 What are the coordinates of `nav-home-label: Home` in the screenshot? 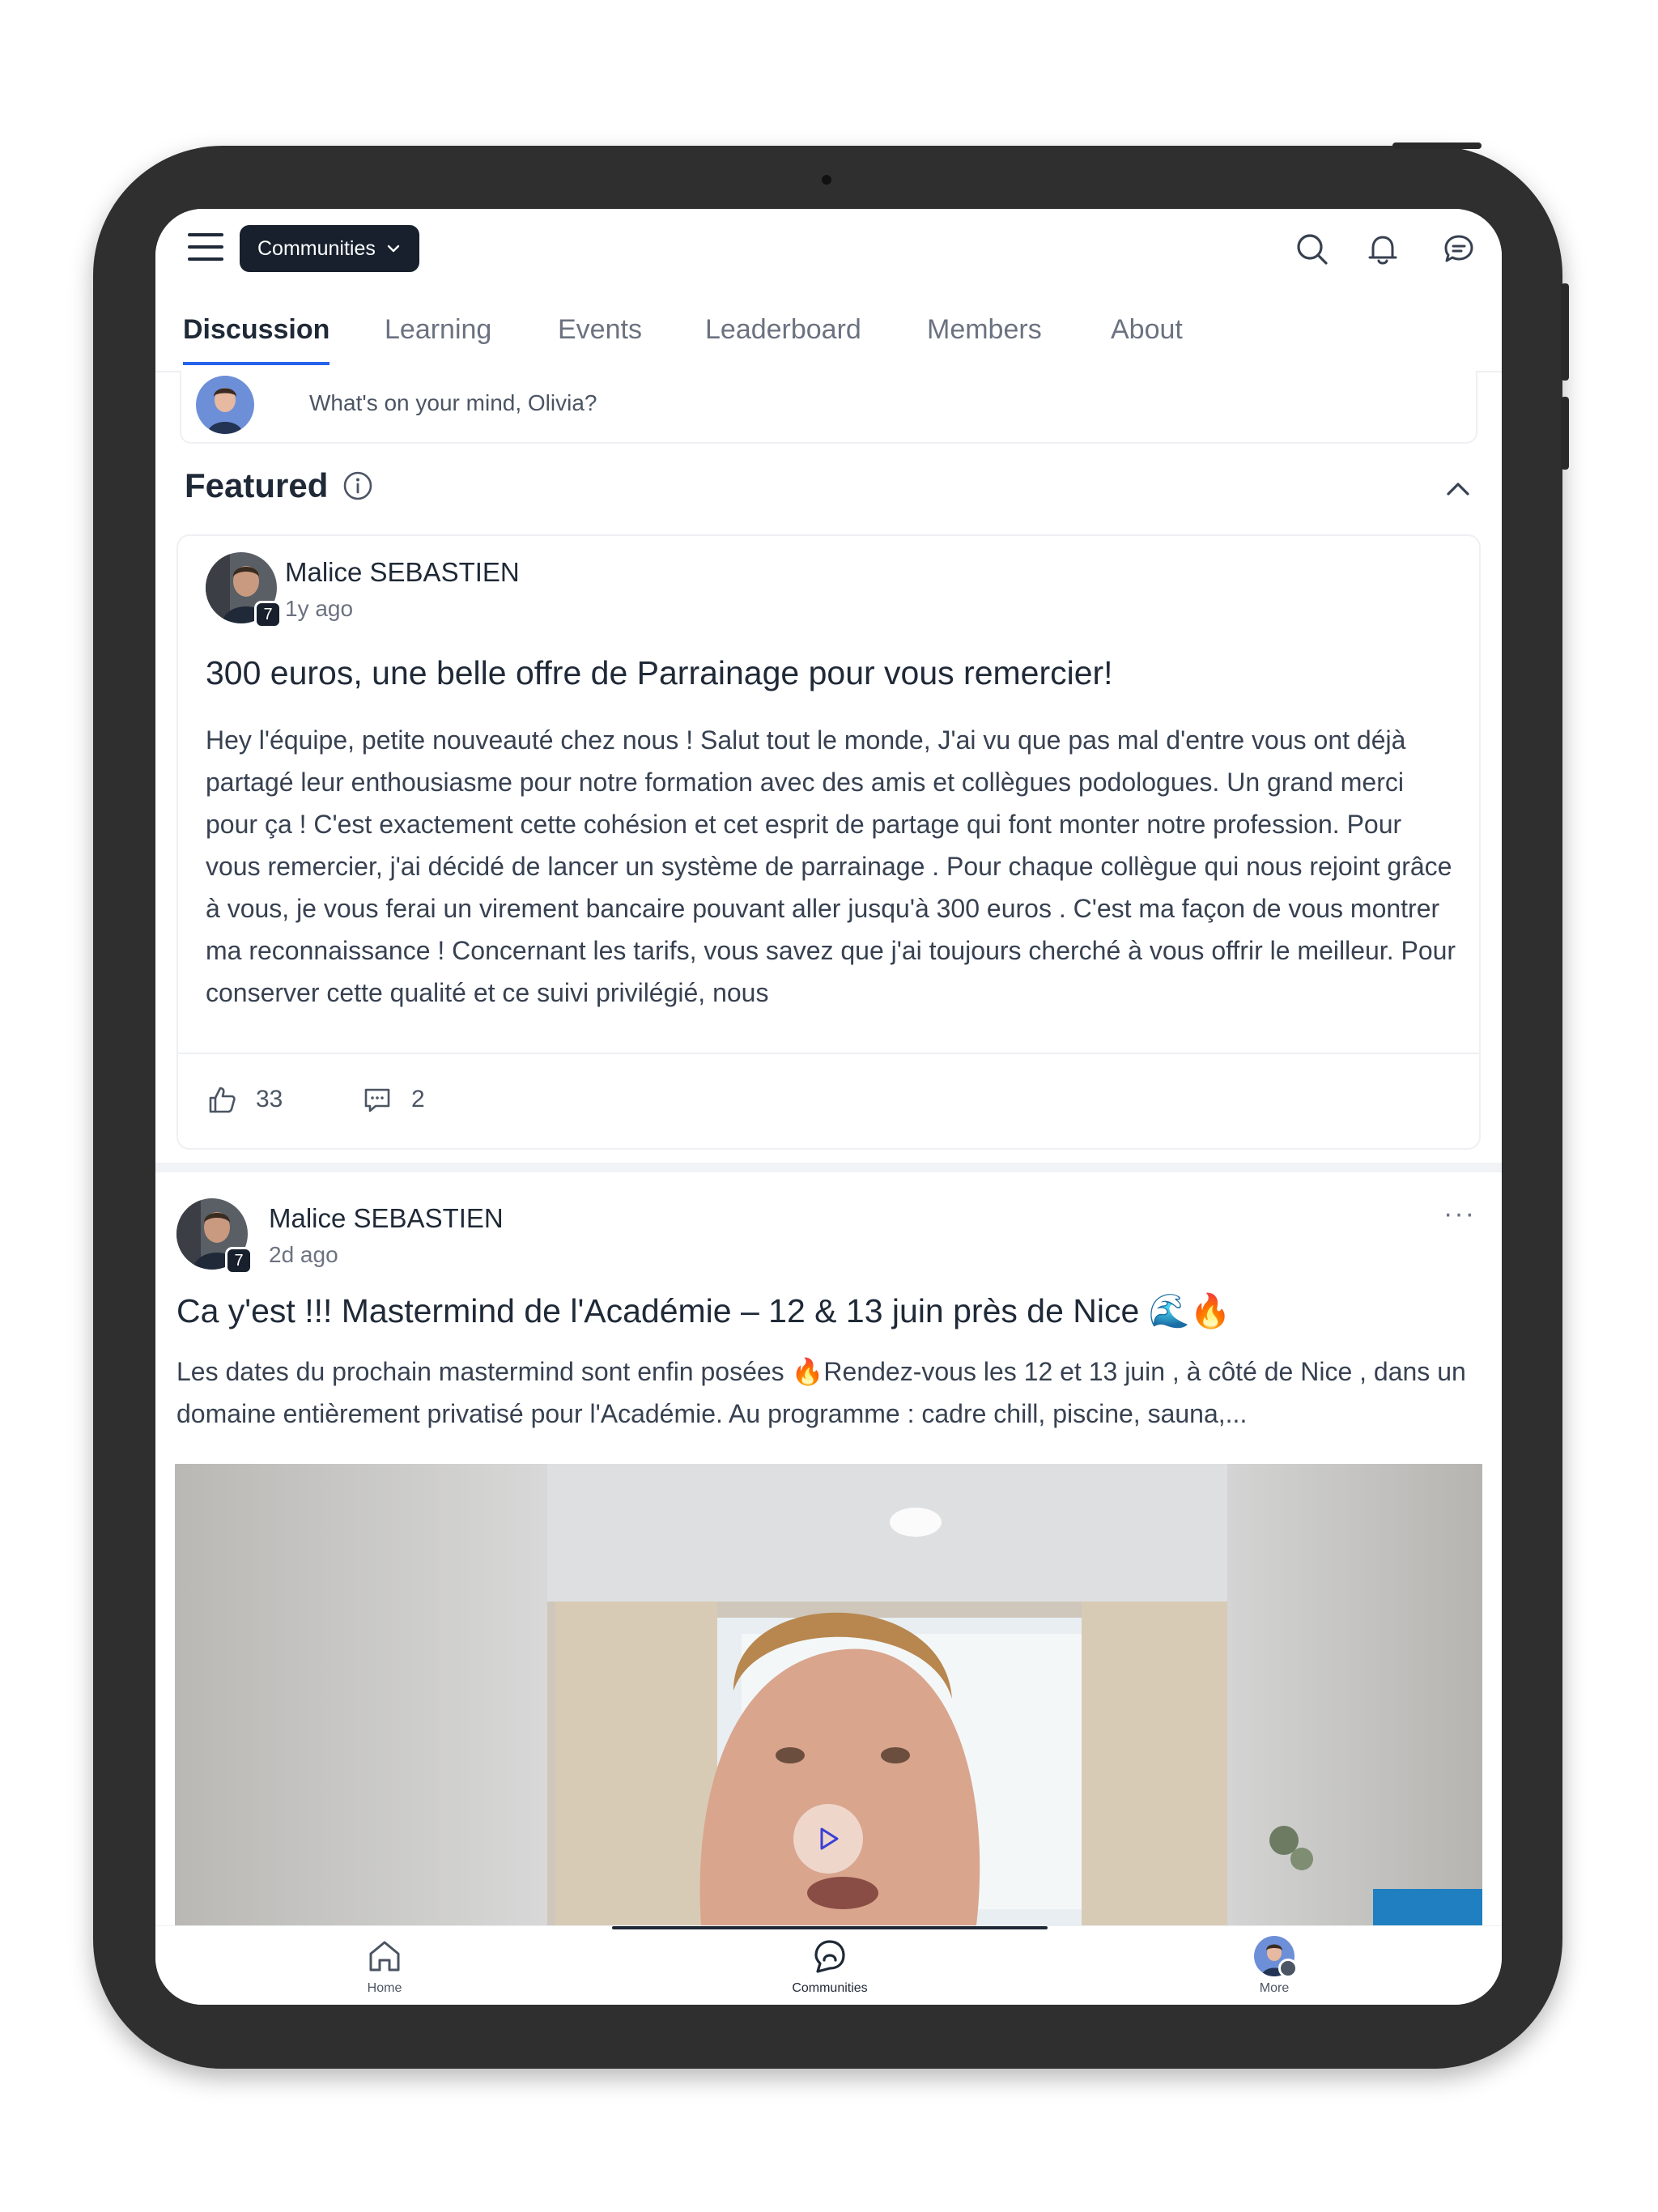 It's located at (384, 1988).